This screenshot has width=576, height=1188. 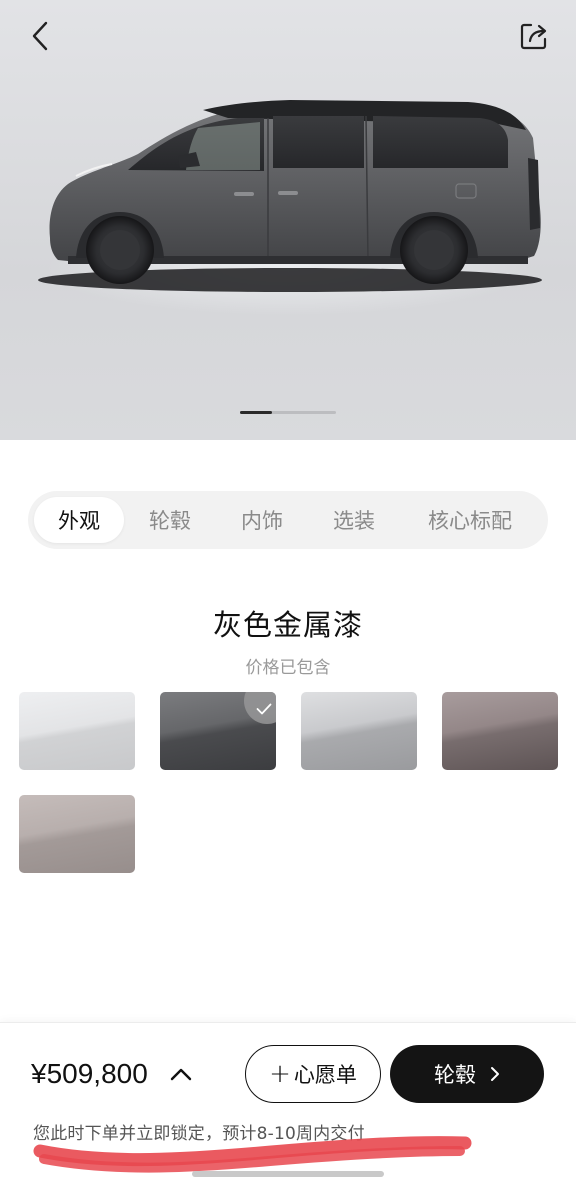 I want to click on share-button, so click(x=534, y=36).